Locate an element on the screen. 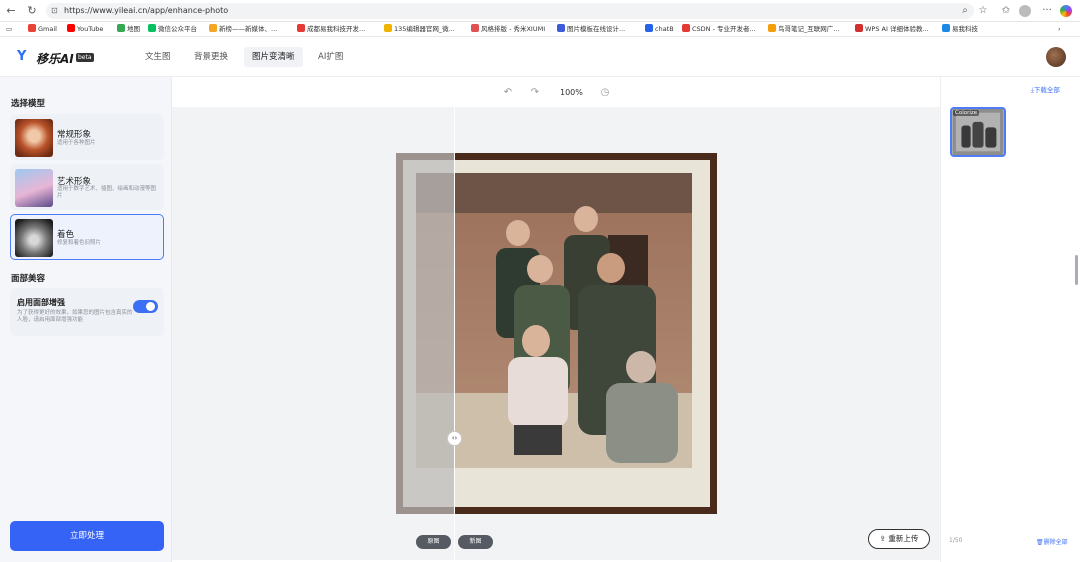 The image size is (1080, 562). face-toggle-label: 启用面部增强 is located at coordinates (41, 302).